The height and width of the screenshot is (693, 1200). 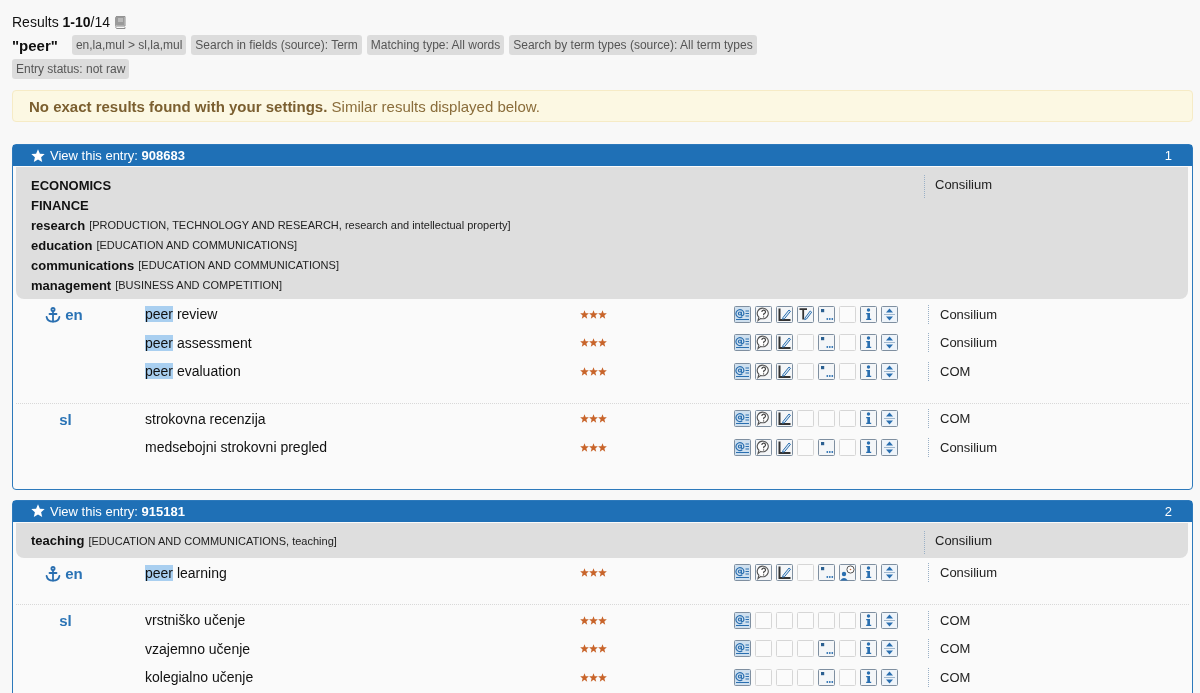 I want to click on view-entry-link: View this entry: 908683, so click(x=108, y=155).